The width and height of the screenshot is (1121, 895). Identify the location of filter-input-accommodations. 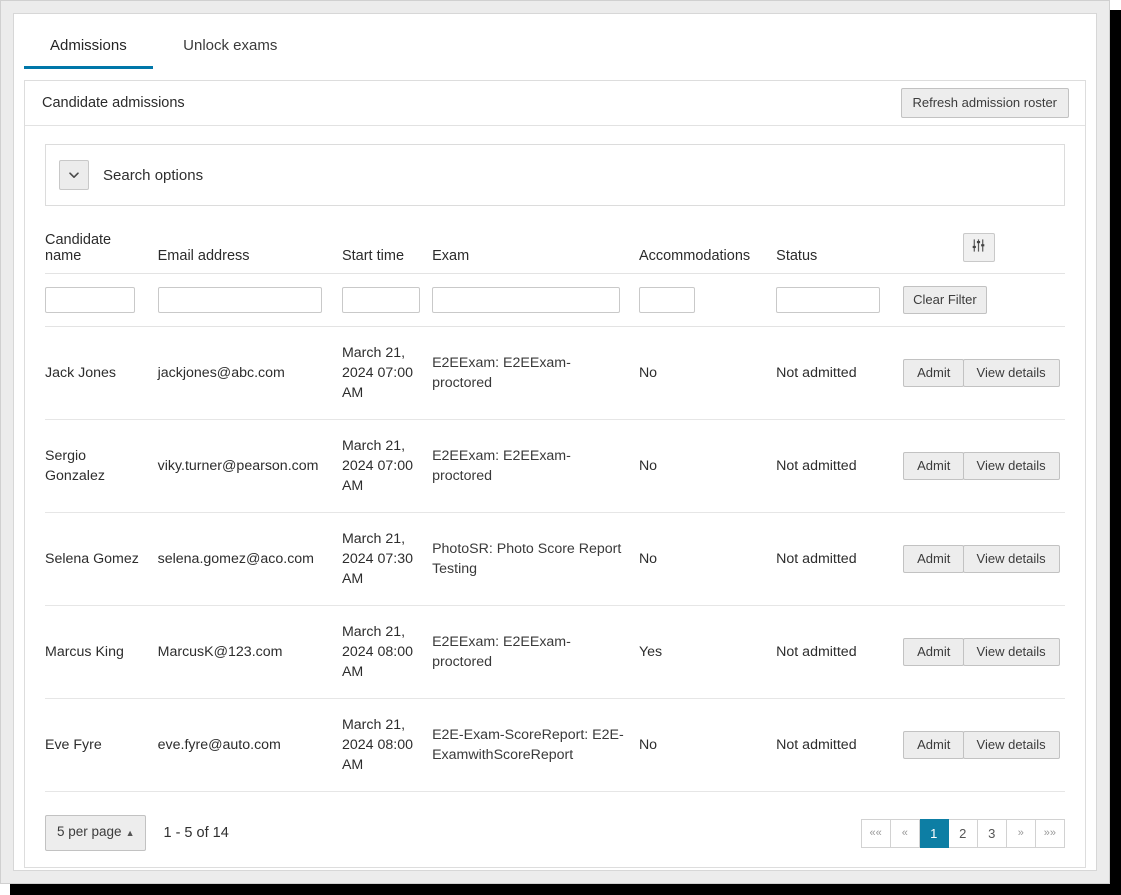
(666, 300).